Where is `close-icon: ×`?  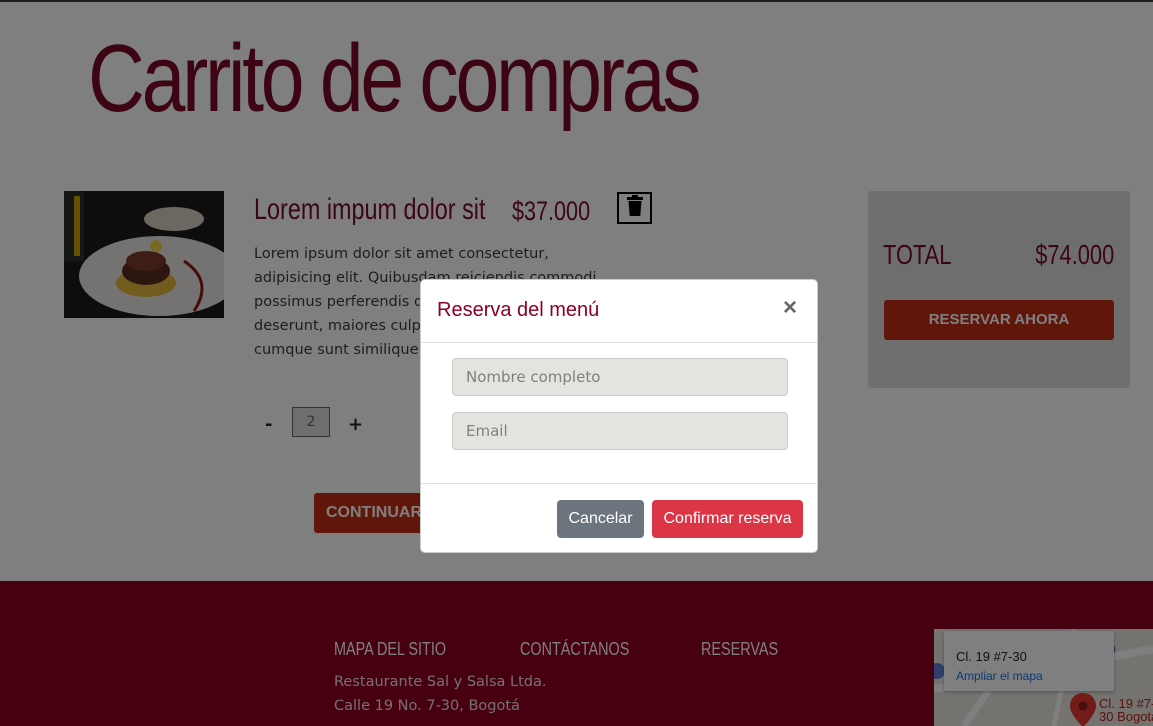
close-icon: × is located at coordinates (790, 308).